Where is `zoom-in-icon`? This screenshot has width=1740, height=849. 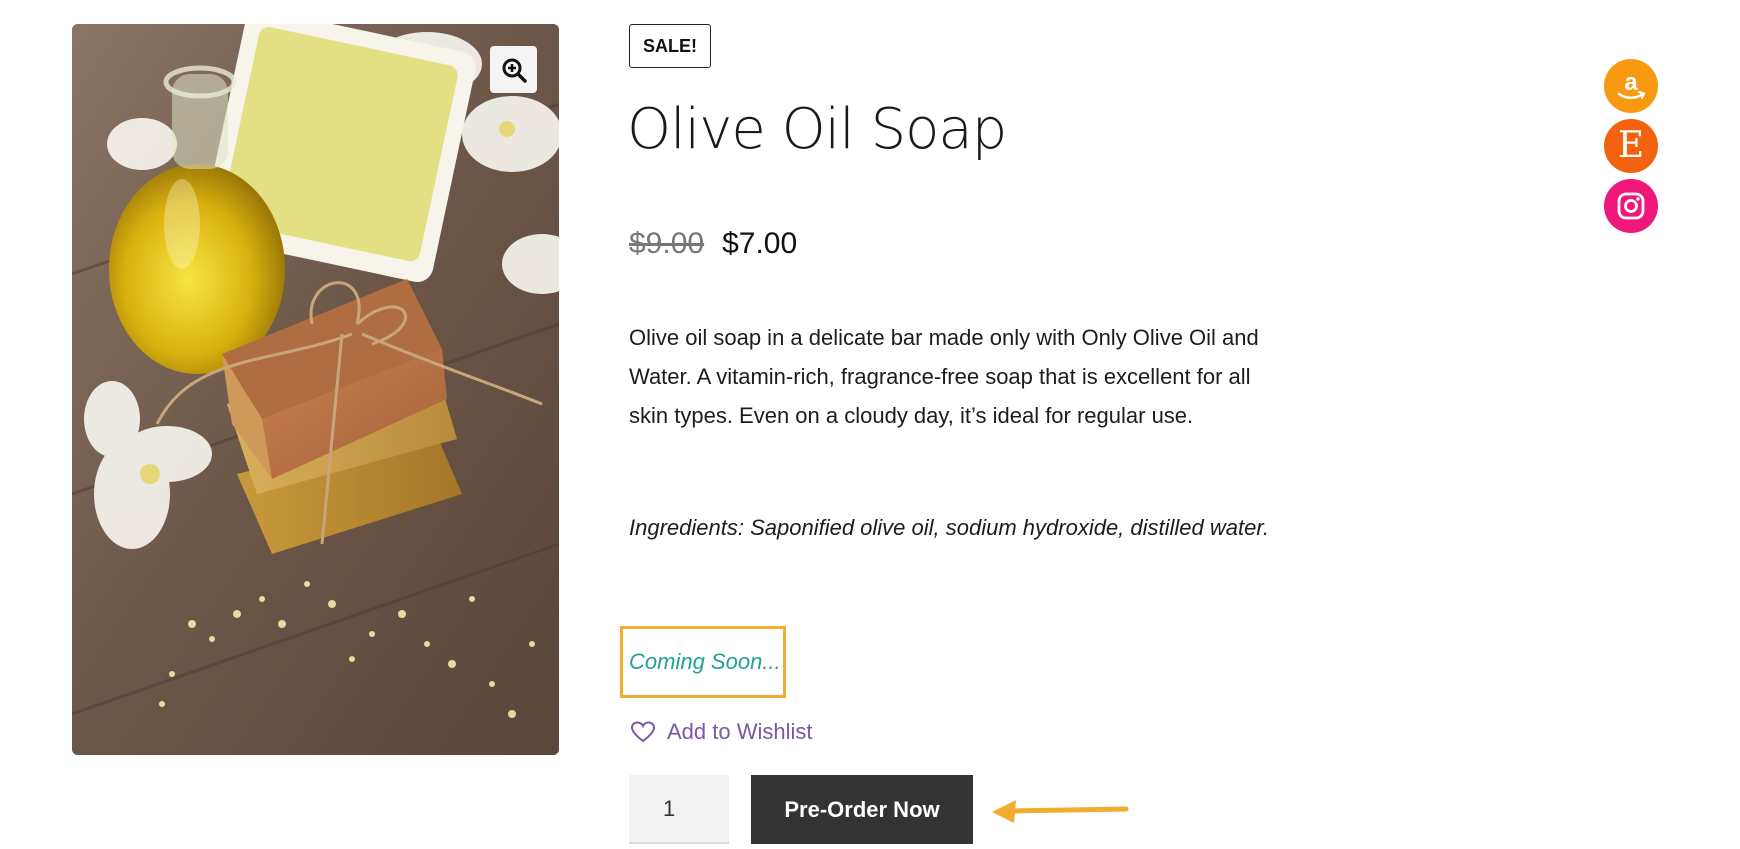 zoom-in-icon is located at coordinates (514, 70).